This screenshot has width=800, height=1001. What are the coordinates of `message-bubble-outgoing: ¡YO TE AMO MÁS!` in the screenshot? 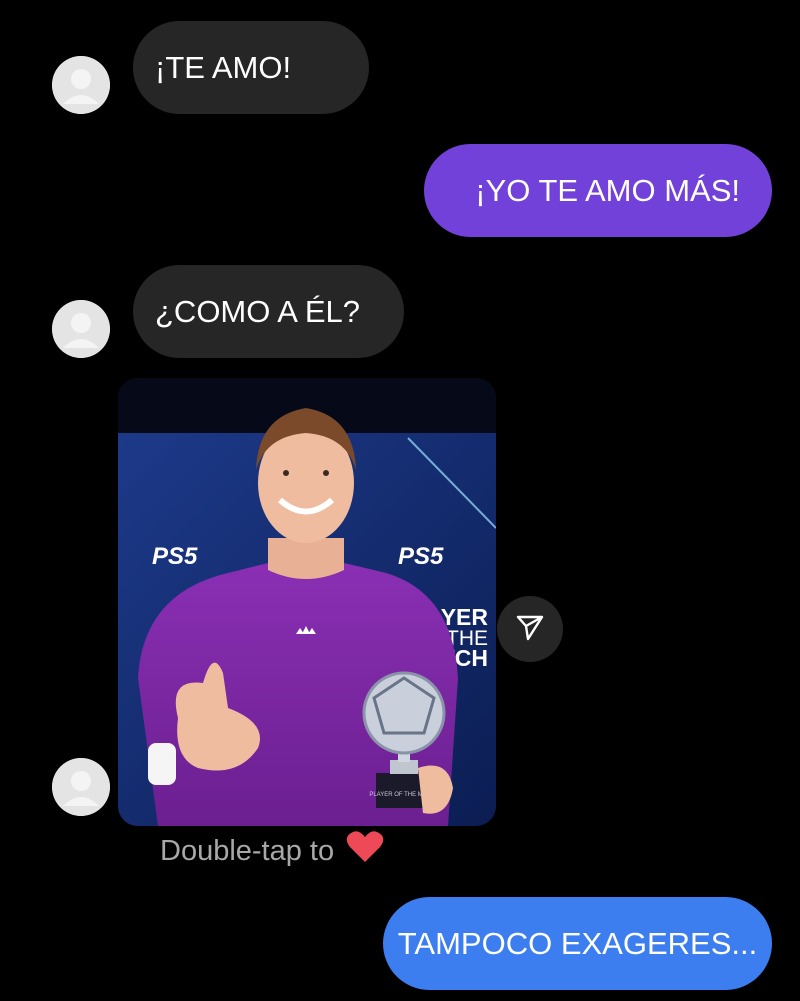 It's located at (598, 190).